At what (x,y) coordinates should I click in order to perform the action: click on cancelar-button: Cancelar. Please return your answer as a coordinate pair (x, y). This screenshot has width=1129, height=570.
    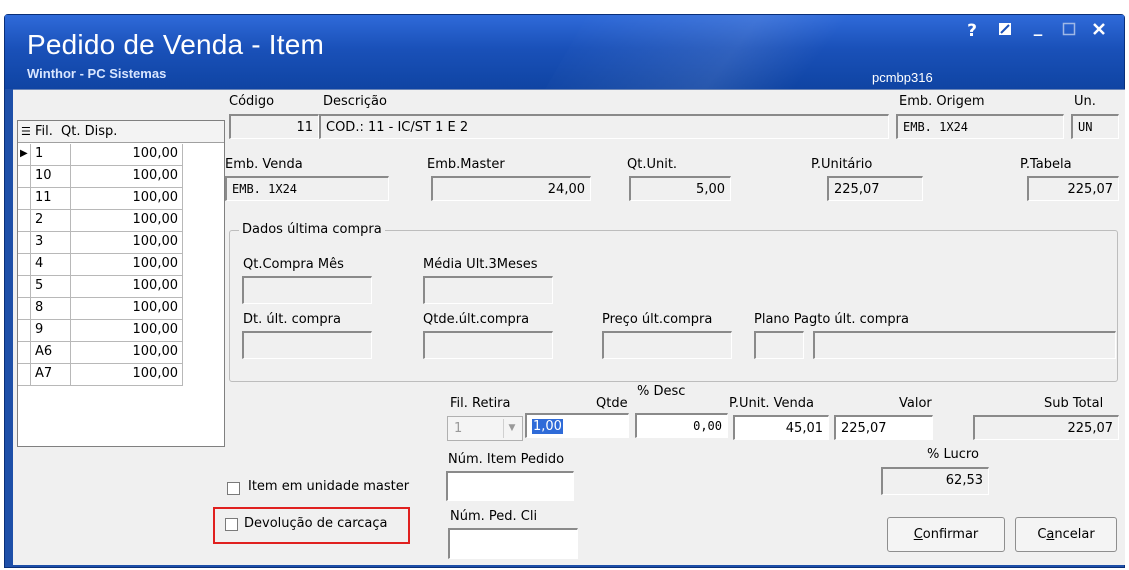
    Looking at the image, I should click on (1066, 534).